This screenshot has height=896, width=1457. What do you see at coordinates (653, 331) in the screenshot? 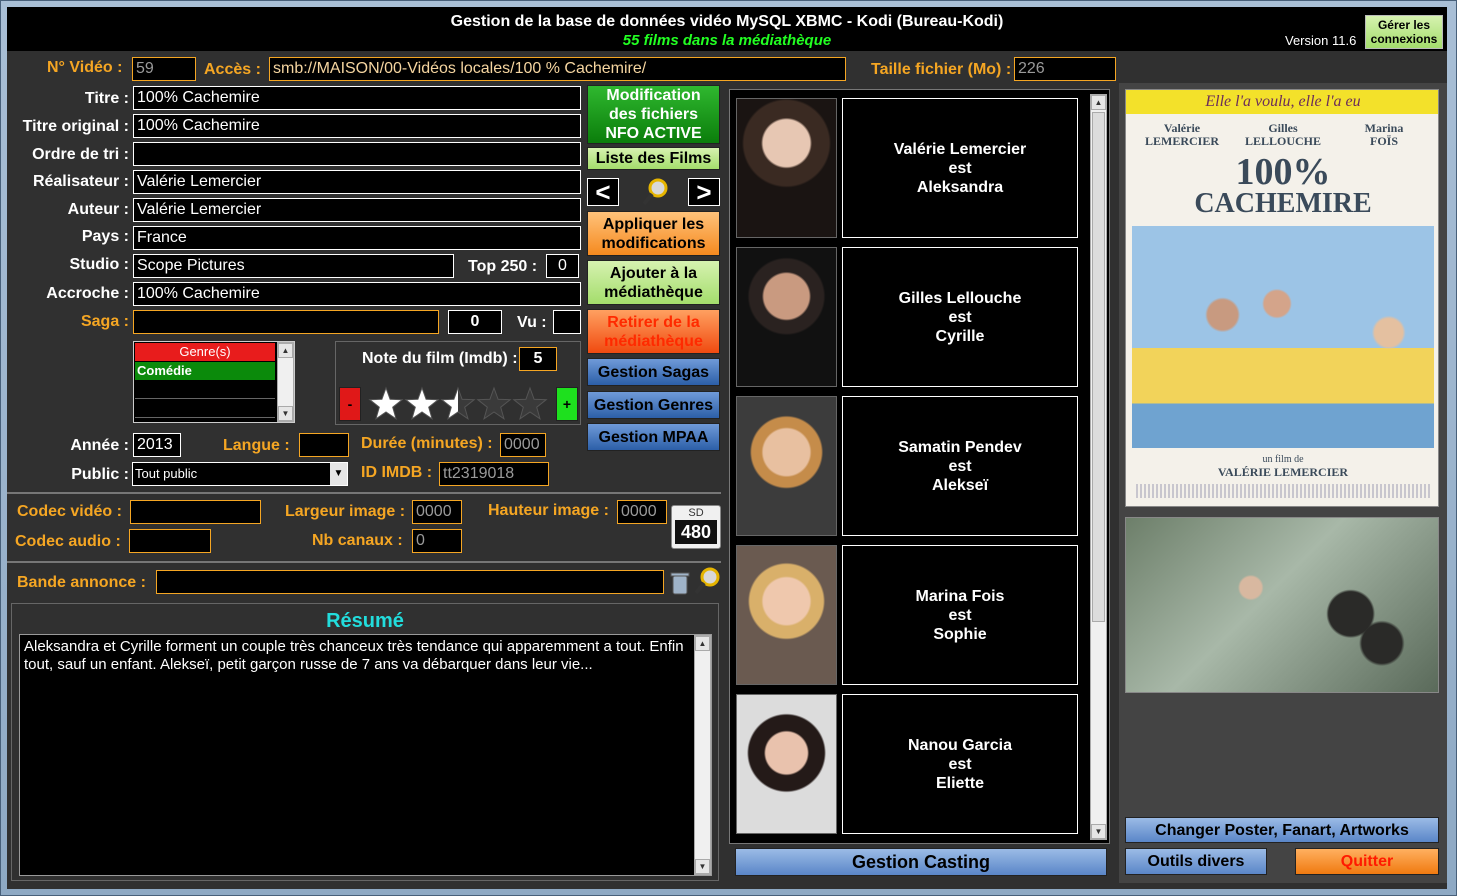
I see `remove-from-library-button: Retirer de la médiathèque` at bounding box center [653, 331].